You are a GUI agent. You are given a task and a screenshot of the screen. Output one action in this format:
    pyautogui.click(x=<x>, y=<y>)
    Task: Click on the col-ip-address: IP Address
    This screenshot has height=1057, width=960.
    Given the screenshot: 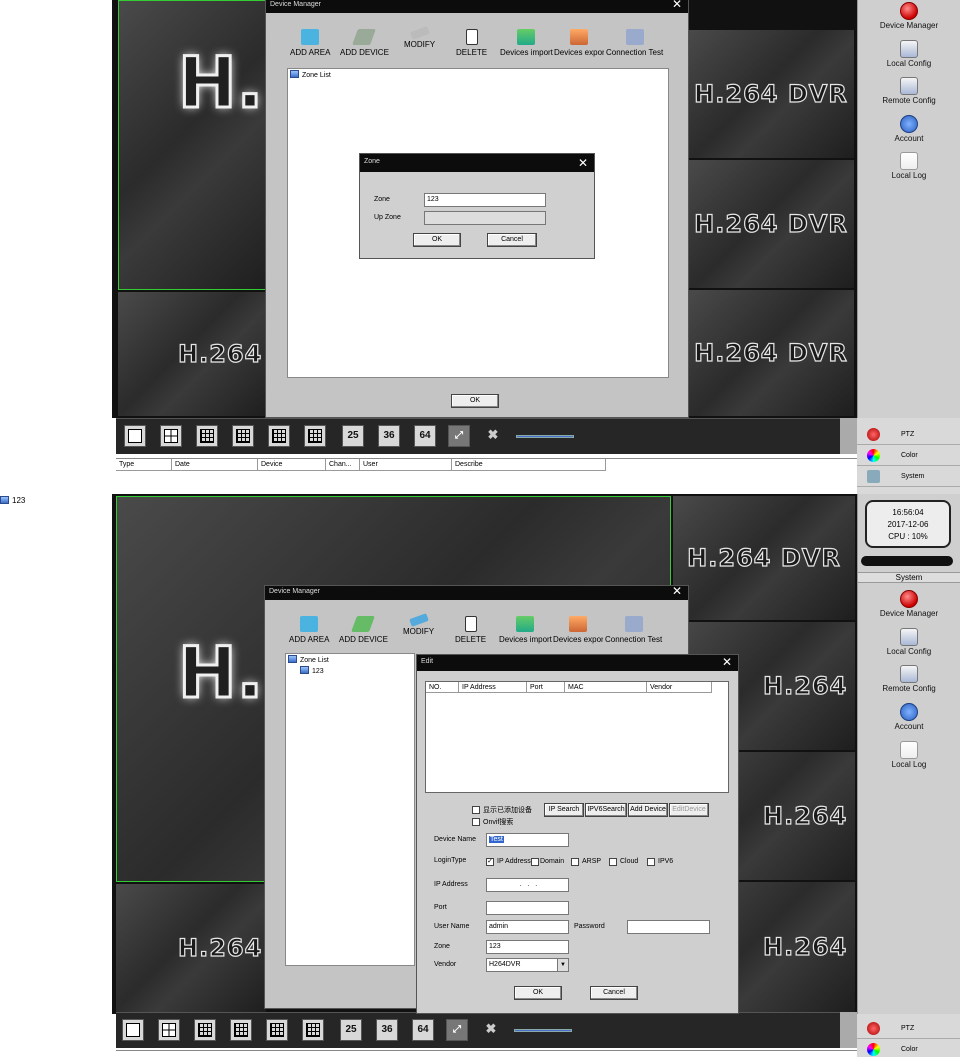 What is the action you would take?
    pyautogui.click(x=493, y=687)
    